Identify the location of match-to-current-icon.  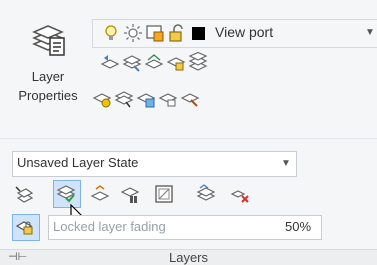
(66, 194).